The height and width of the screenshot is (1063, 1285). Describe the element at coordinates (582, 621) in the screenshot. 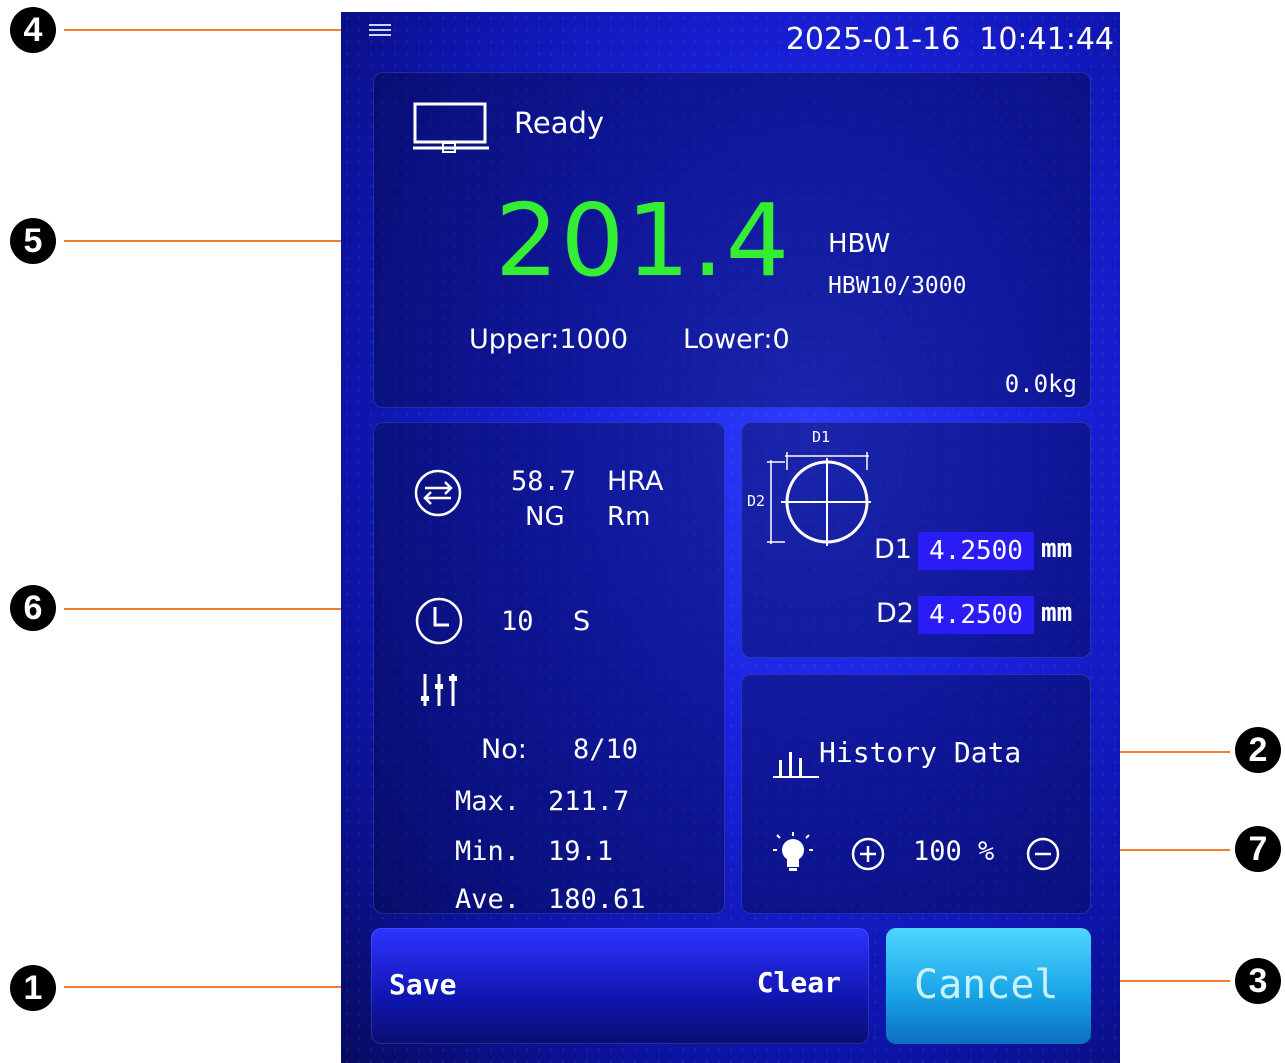

I see `dwell-time-unit: S` at that location.